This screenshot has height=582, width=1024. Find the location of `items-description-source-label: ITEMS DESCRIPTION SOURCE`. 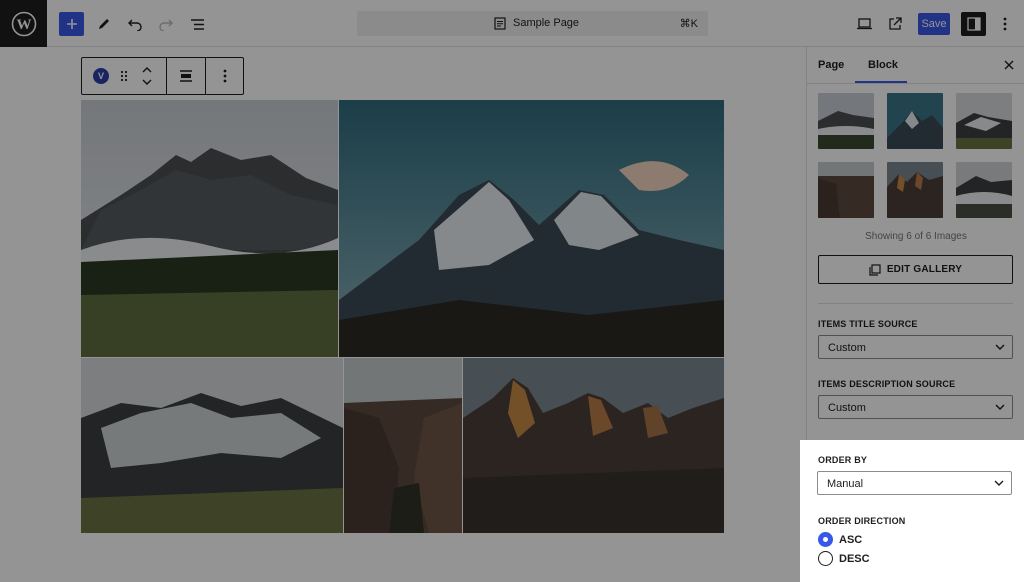

items-description-source-label: ITEMS DESCRIPTION SOURCE is located at coordinates (887, 384).